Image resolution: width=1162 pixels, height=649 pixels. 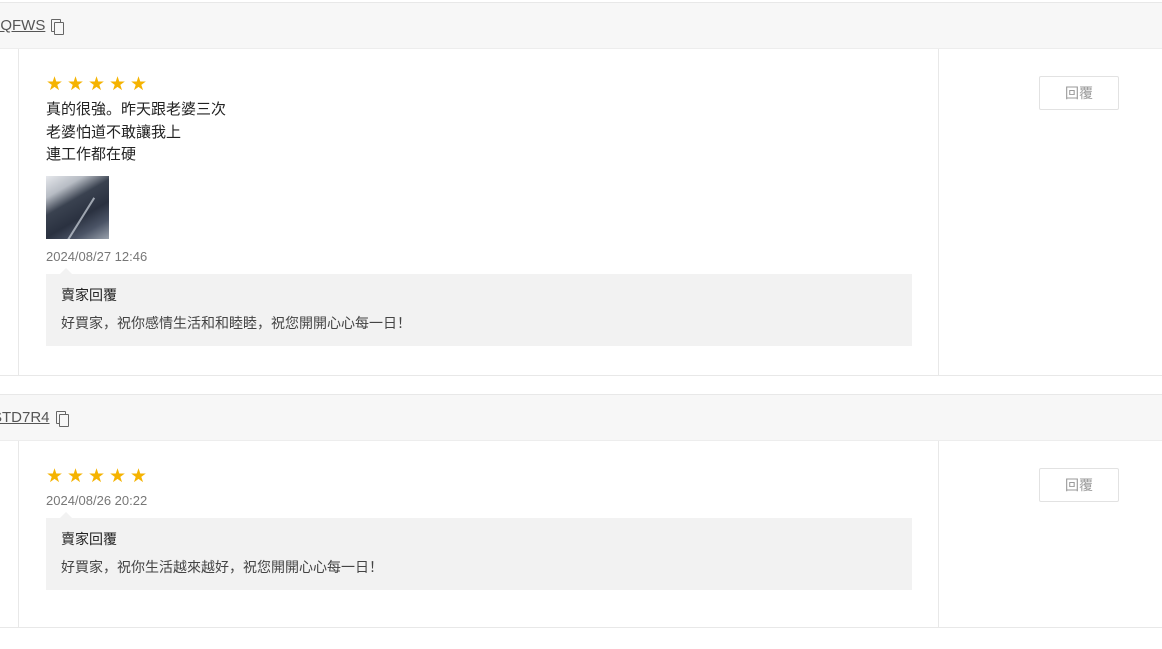 What do you see at coordinates (91, 154) in the screenshot?
I see `review-text-line: 連工作都在硬` at bounding box center [91, 154].